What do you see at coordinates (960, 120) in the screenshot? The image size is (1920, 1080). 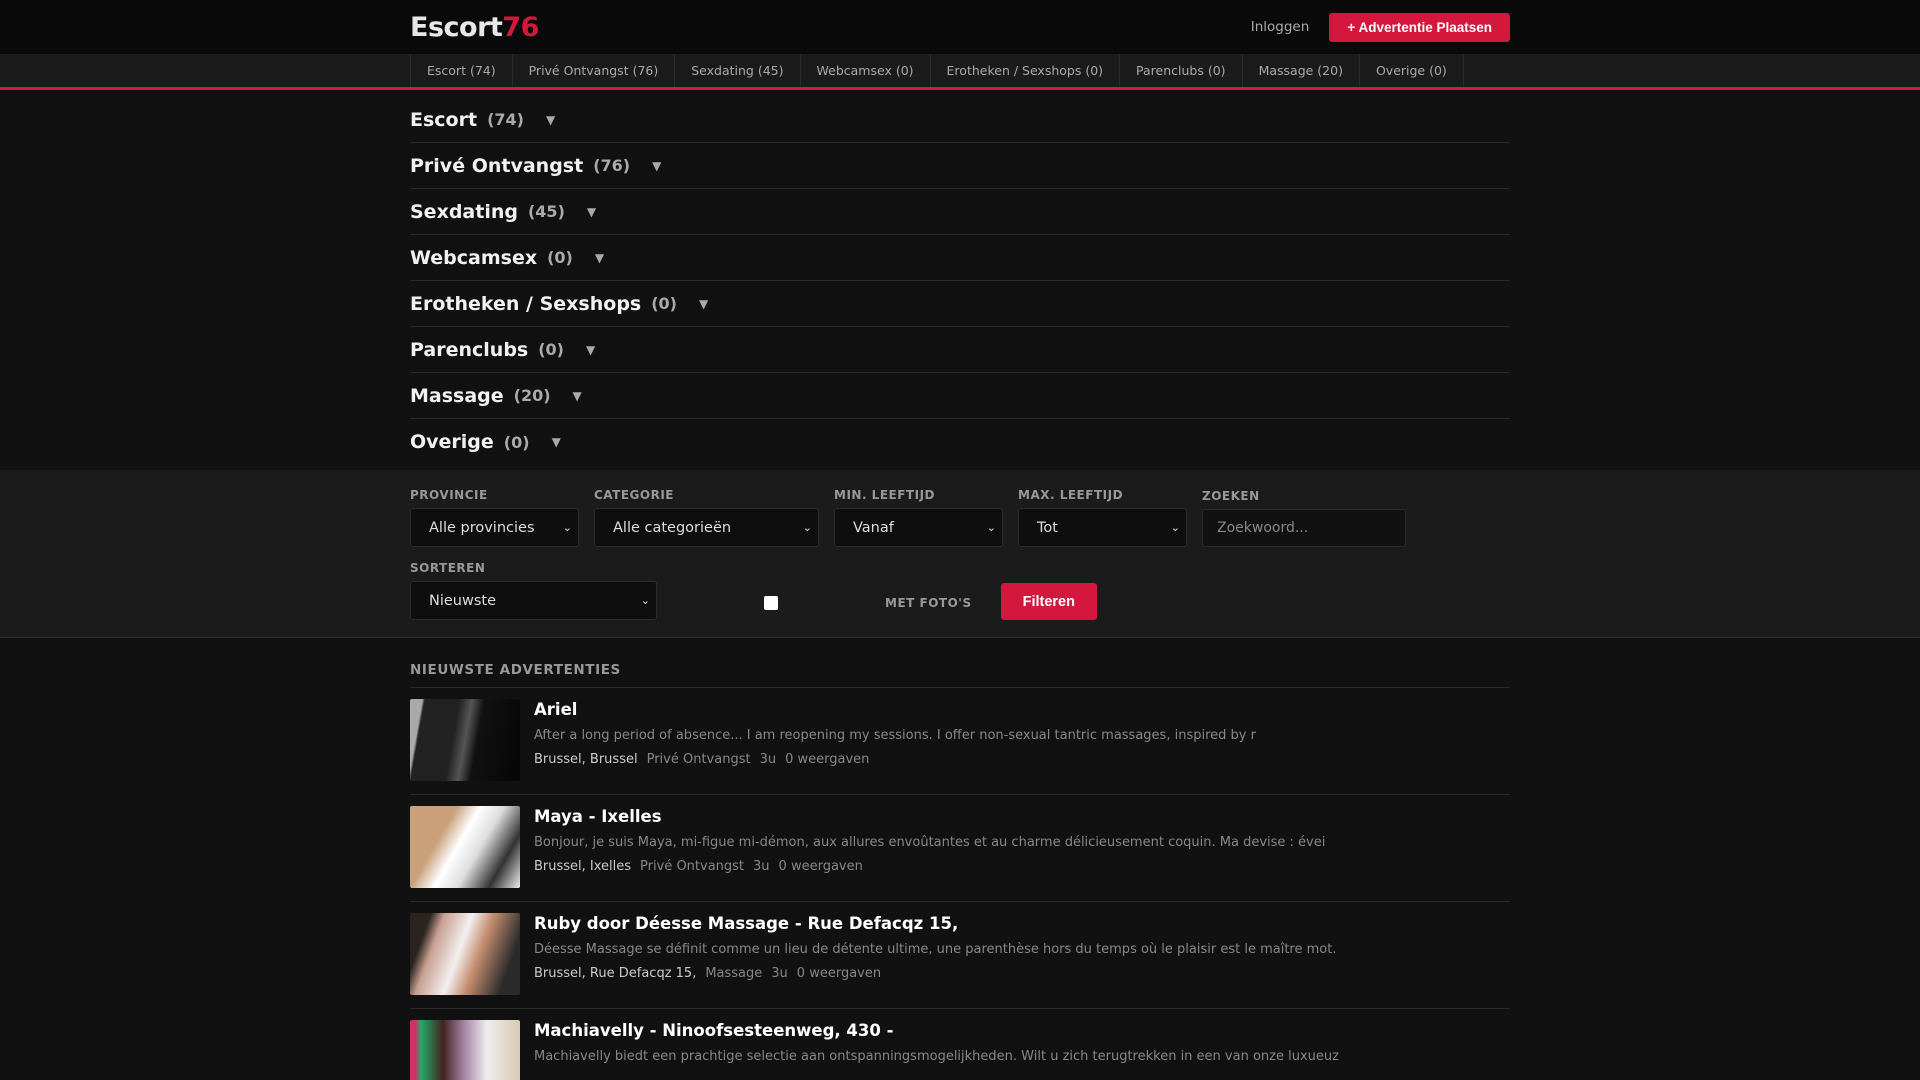 I see `category-row: Escort (74) ▼` at bounding box center [960, 120].